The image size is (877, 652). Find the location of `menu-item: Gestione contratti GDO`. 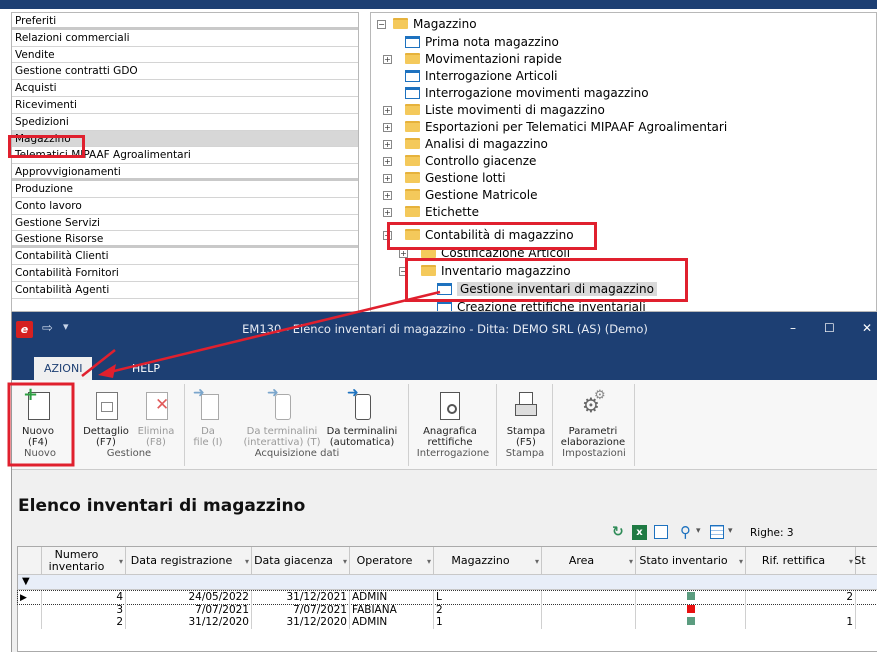

menu-item: Gestione contratti GDO is located at coordinates (185, 72).